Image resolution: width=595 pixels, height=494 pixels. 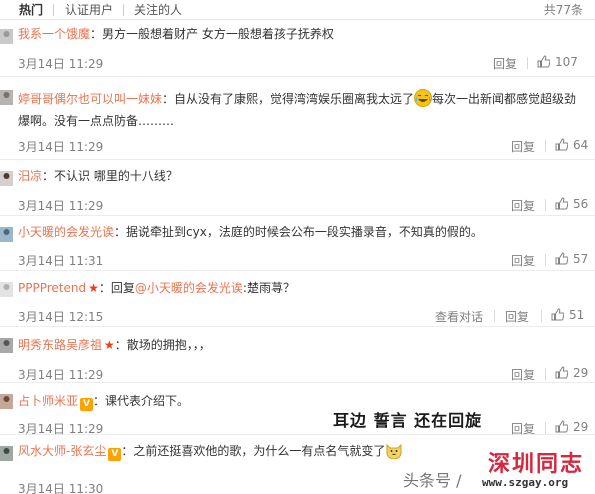 What do you see at coordinates (61, 261) in the screenshot?
I see `comment-timestamp: 3月14日 11:31` at bounding box center [61, 261].